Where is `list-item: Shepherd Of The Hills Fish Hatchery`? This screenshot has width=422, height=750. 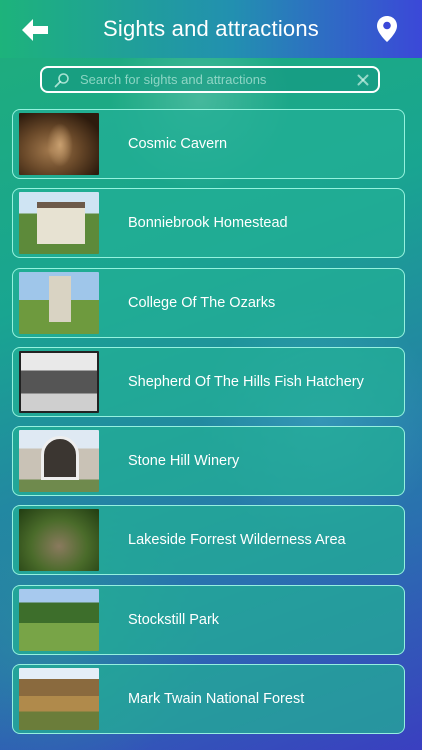 list-item: Shepherd Of The Hills Fish Hatchery is located at coordinates (208, 381).